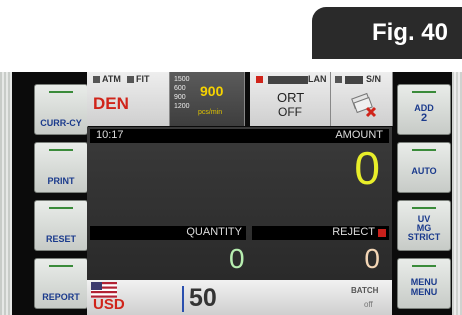 The width and height of the screenshot is (462, 315). Describe the element at coordinates (130, 79) in the screenshot. I see `fit-indicator` at that location.